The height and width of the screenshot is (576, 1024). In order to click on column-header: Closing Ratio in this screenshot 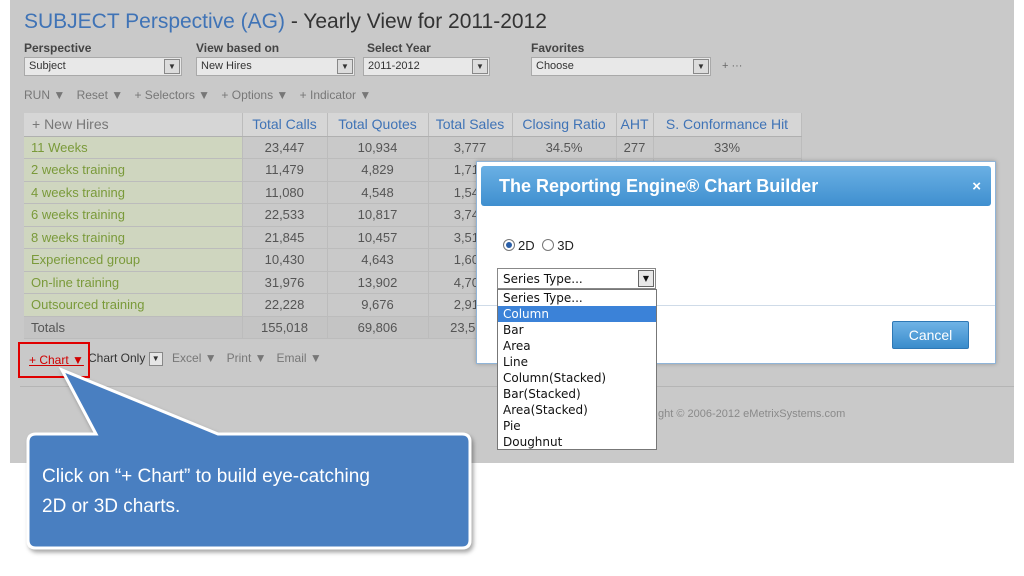, I will do `click(564, 125)`.